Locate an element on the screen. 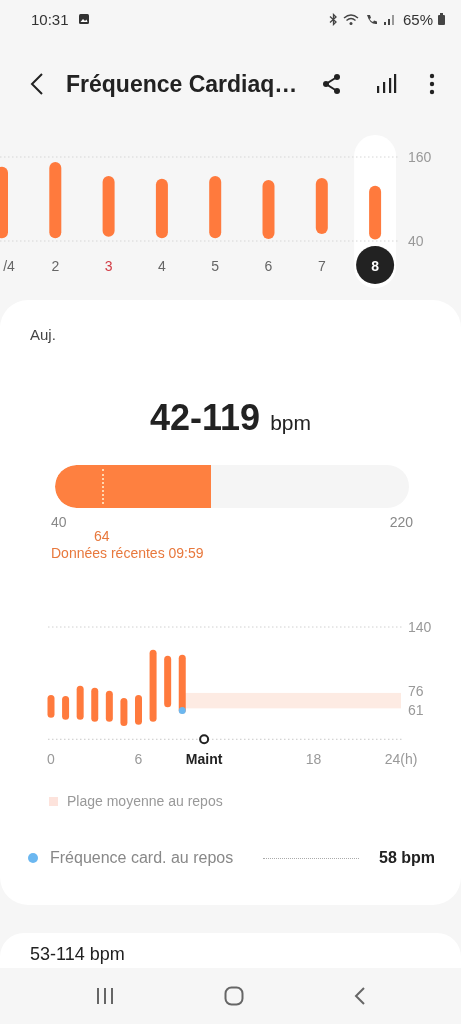 Image resolution: width=461 pixels, height=1024 pixels. day-label: 3 is located at coordinates (108, 266).